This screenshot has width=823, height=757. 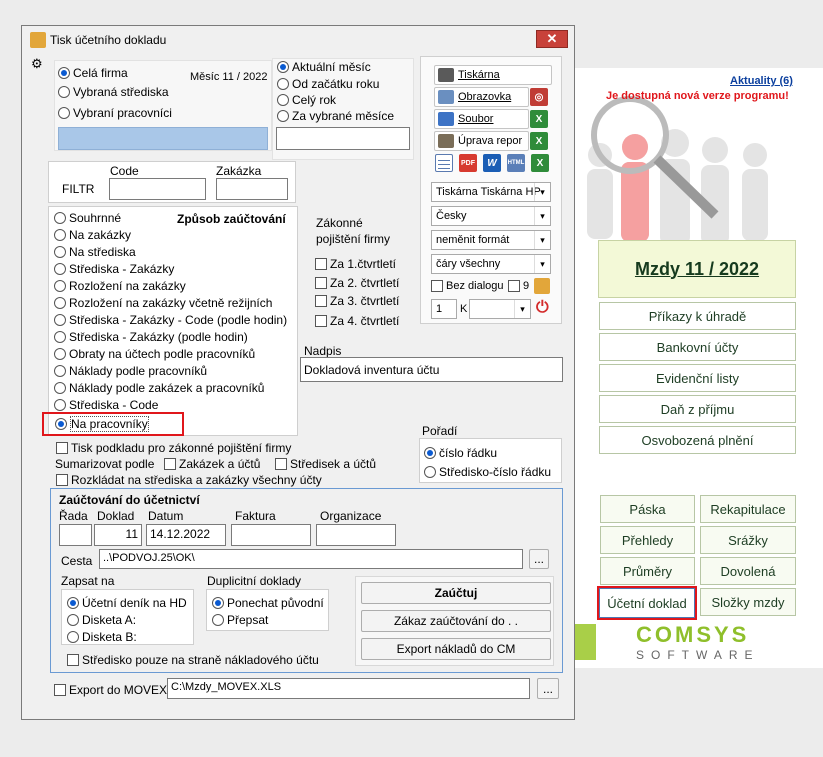 I want to click on booking-method-heading: Způsob zaúčtování, so click(x=231, y=219).